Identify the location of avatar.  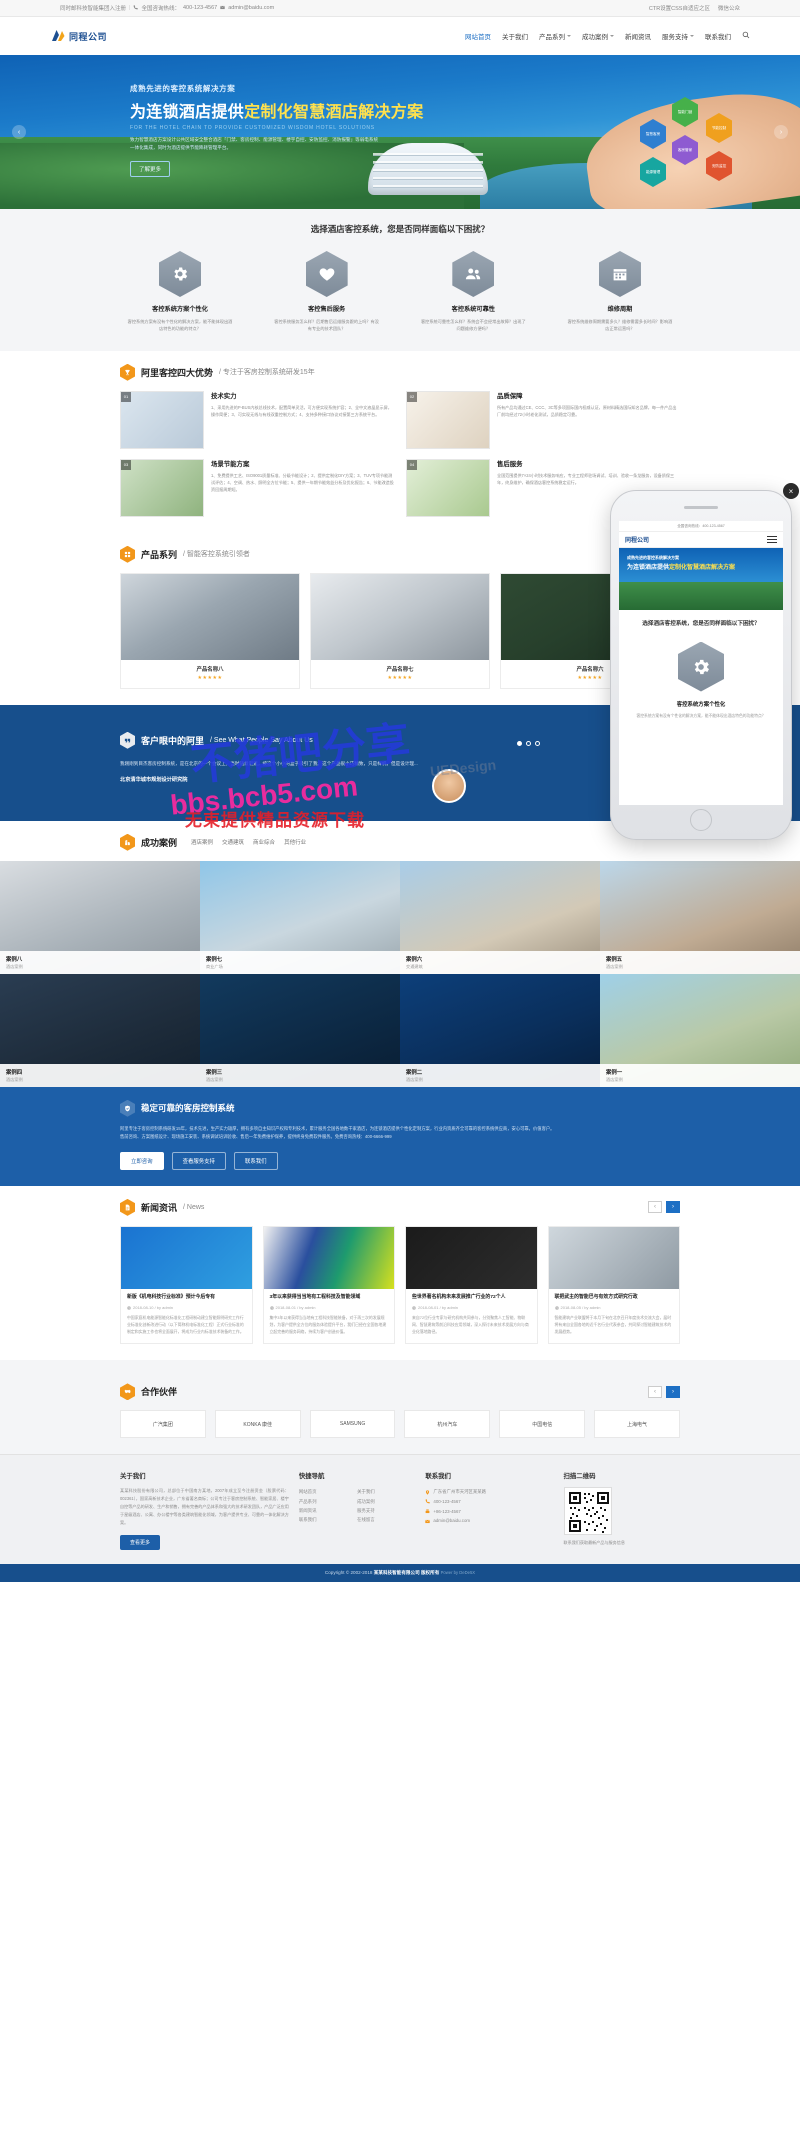
(448, 785).